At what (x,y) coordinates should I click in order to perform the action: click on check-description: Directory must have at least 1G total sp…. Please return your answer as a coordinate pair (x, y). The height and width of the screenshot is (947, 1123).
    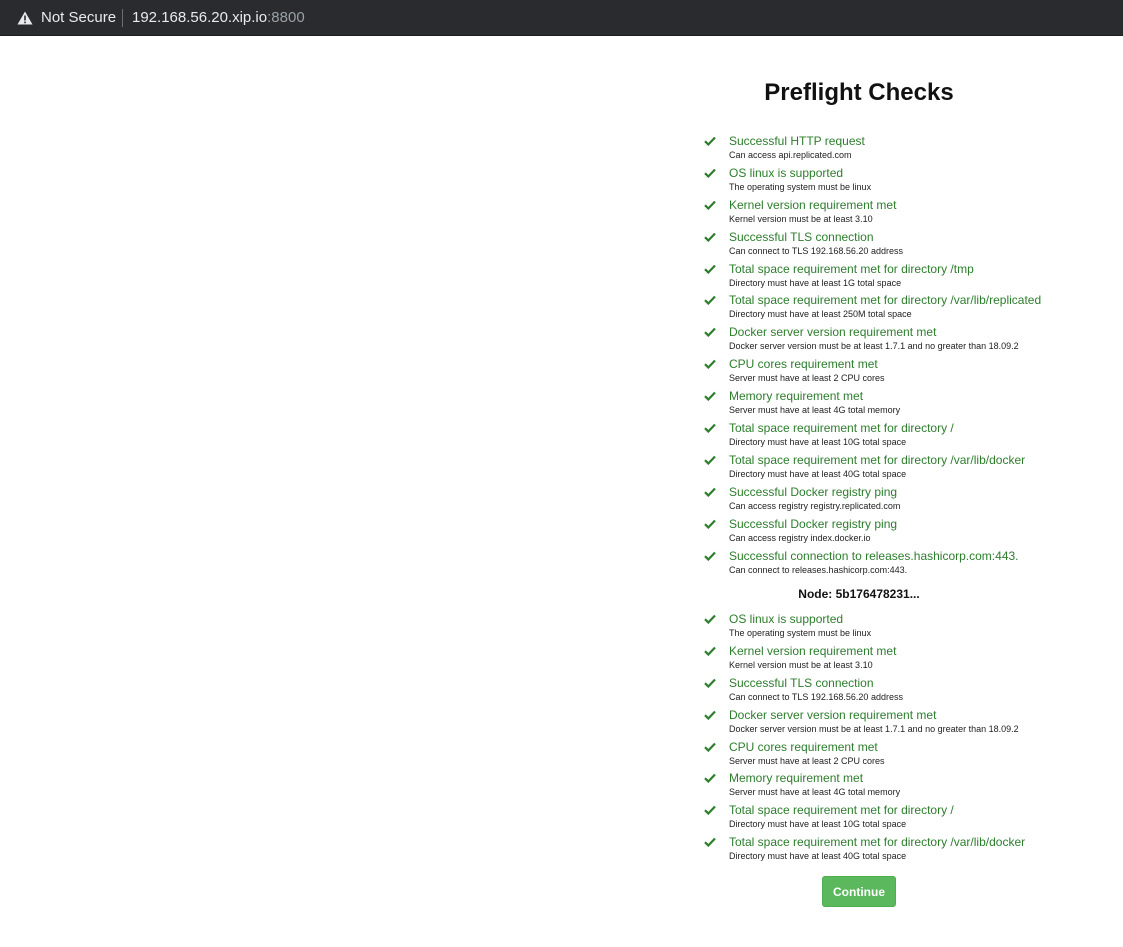
    Looking at the image, I should click on (815, 282).